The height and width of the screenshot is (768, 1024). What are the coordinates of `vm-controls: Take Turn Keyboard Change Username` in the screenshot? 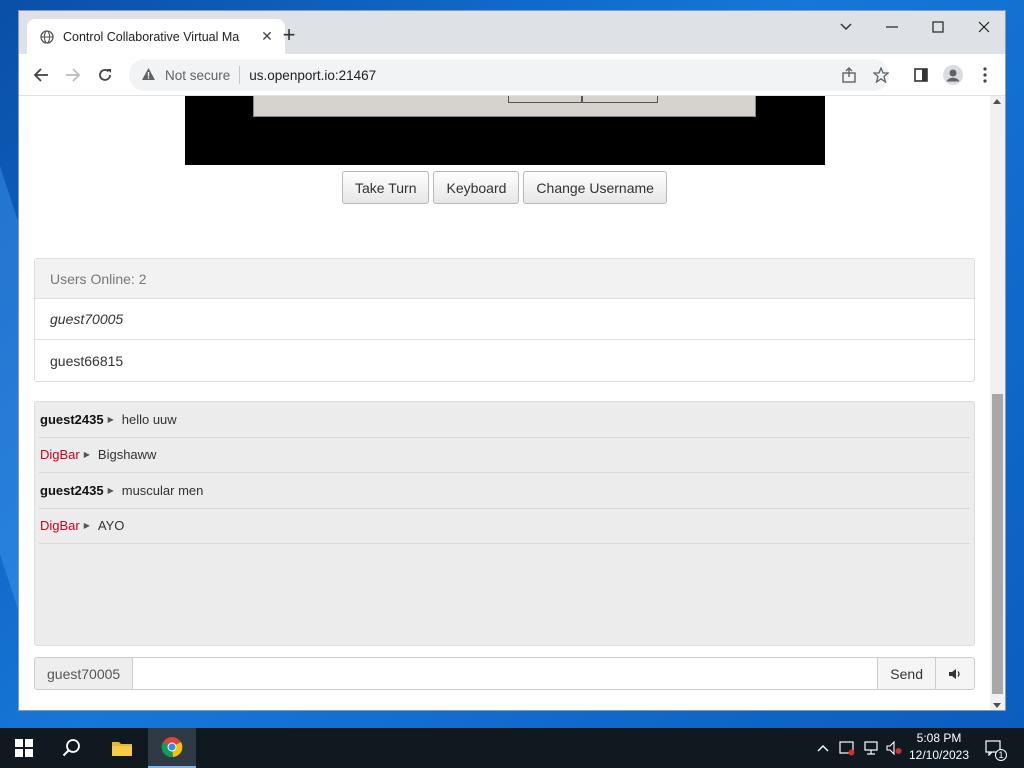 It's located at (504, 187).